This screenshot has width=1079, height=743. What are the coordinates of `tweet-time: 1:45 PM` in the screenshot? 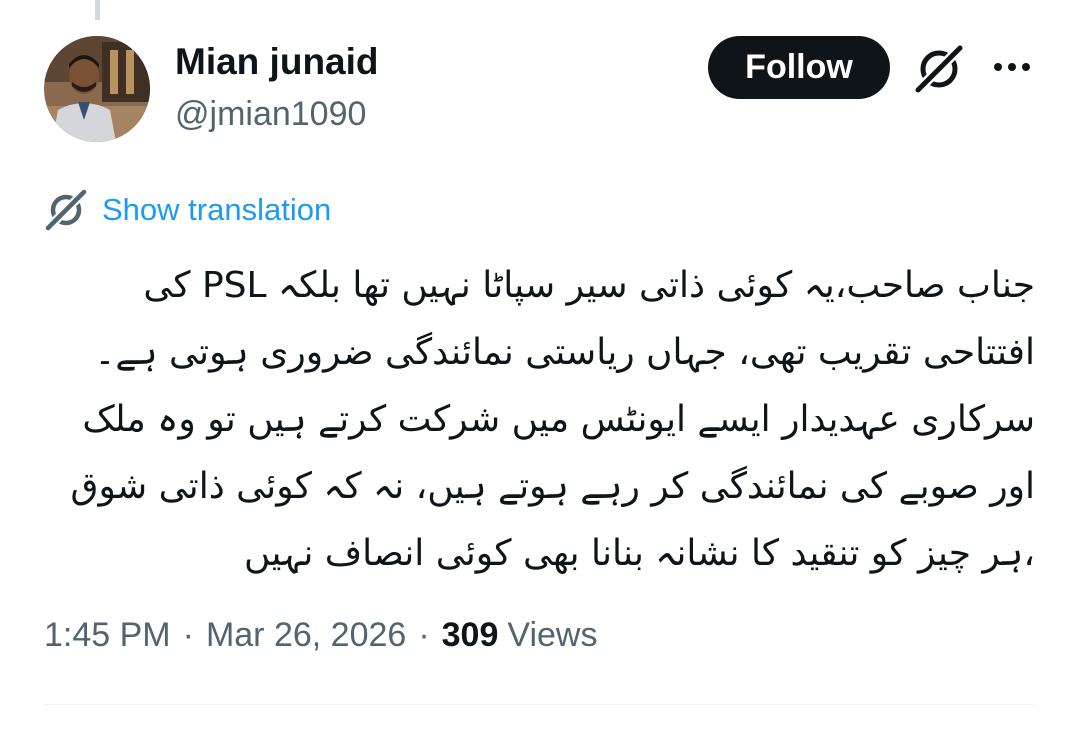 It's located at (107, 635).